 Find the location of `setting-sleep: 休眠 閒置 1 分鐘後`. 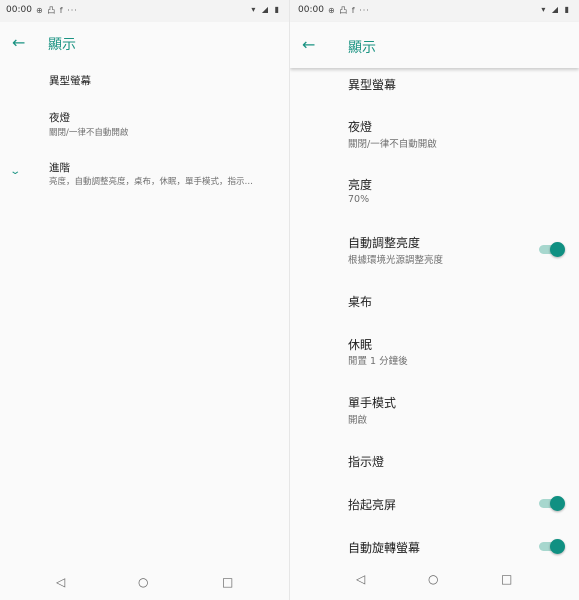

setting-sleep: 休眠 閒置 1 分鐘後 is located at coordinates (434, 353).